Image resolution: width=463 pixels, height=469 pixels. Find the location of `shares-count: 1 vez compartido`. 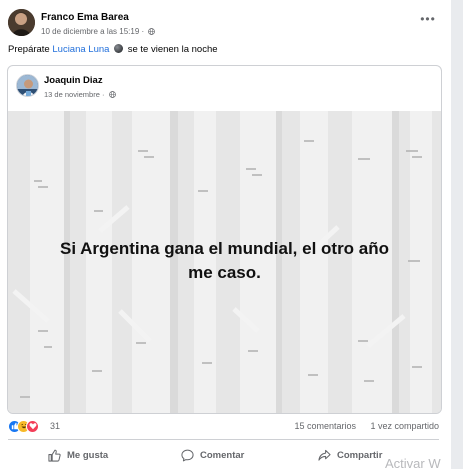

shares-count: 1 vez compartido is located at coordinates (404, 426).